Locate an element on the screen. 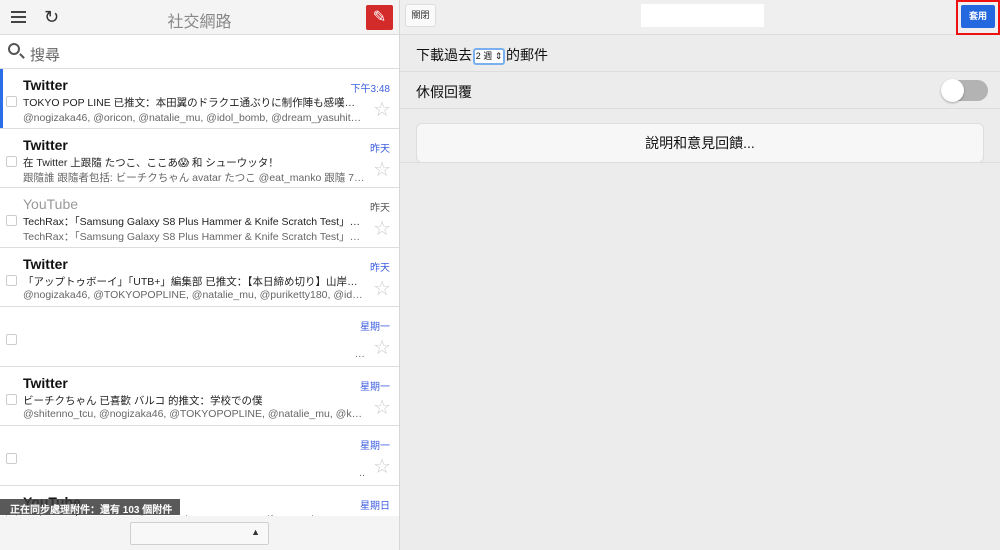 The height and width of the screenshot is (550, 1000). bottom-bar: ▲ is located at coordinates (199, 533).